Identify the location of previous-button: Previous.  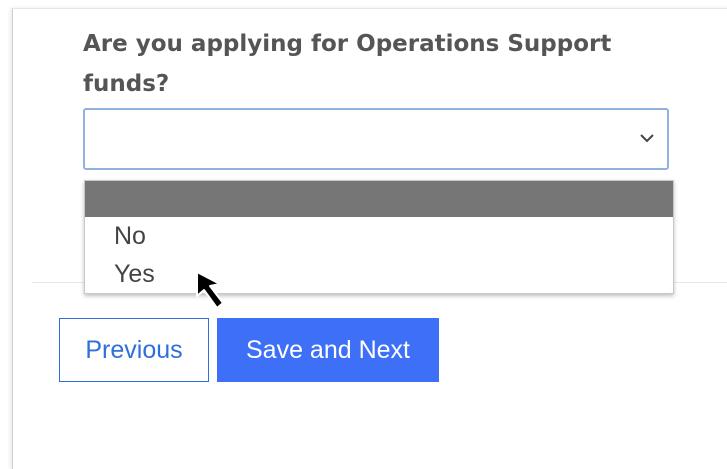
(134, 350).